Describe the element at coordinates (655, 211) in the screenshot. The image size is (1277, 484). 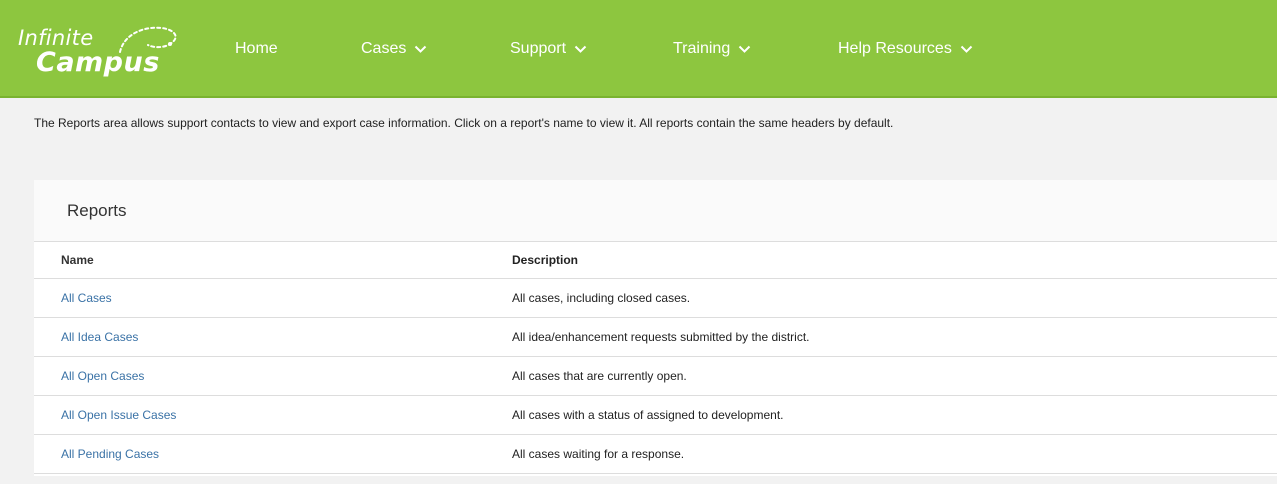
I see `reports-panel-title: Reports` at that location.